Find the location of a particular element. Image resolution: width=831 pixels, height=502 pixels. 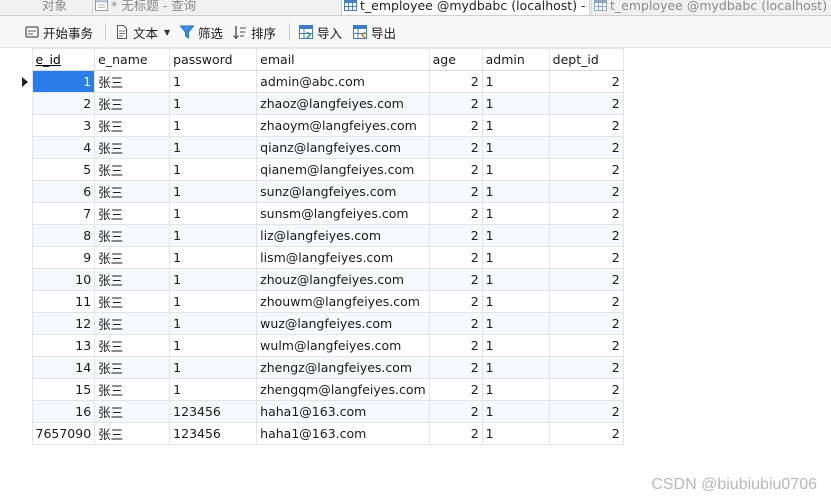

table-row: 1 张三 1 admin@abc.com 2 1 2 is located at coordinates (321, 81).